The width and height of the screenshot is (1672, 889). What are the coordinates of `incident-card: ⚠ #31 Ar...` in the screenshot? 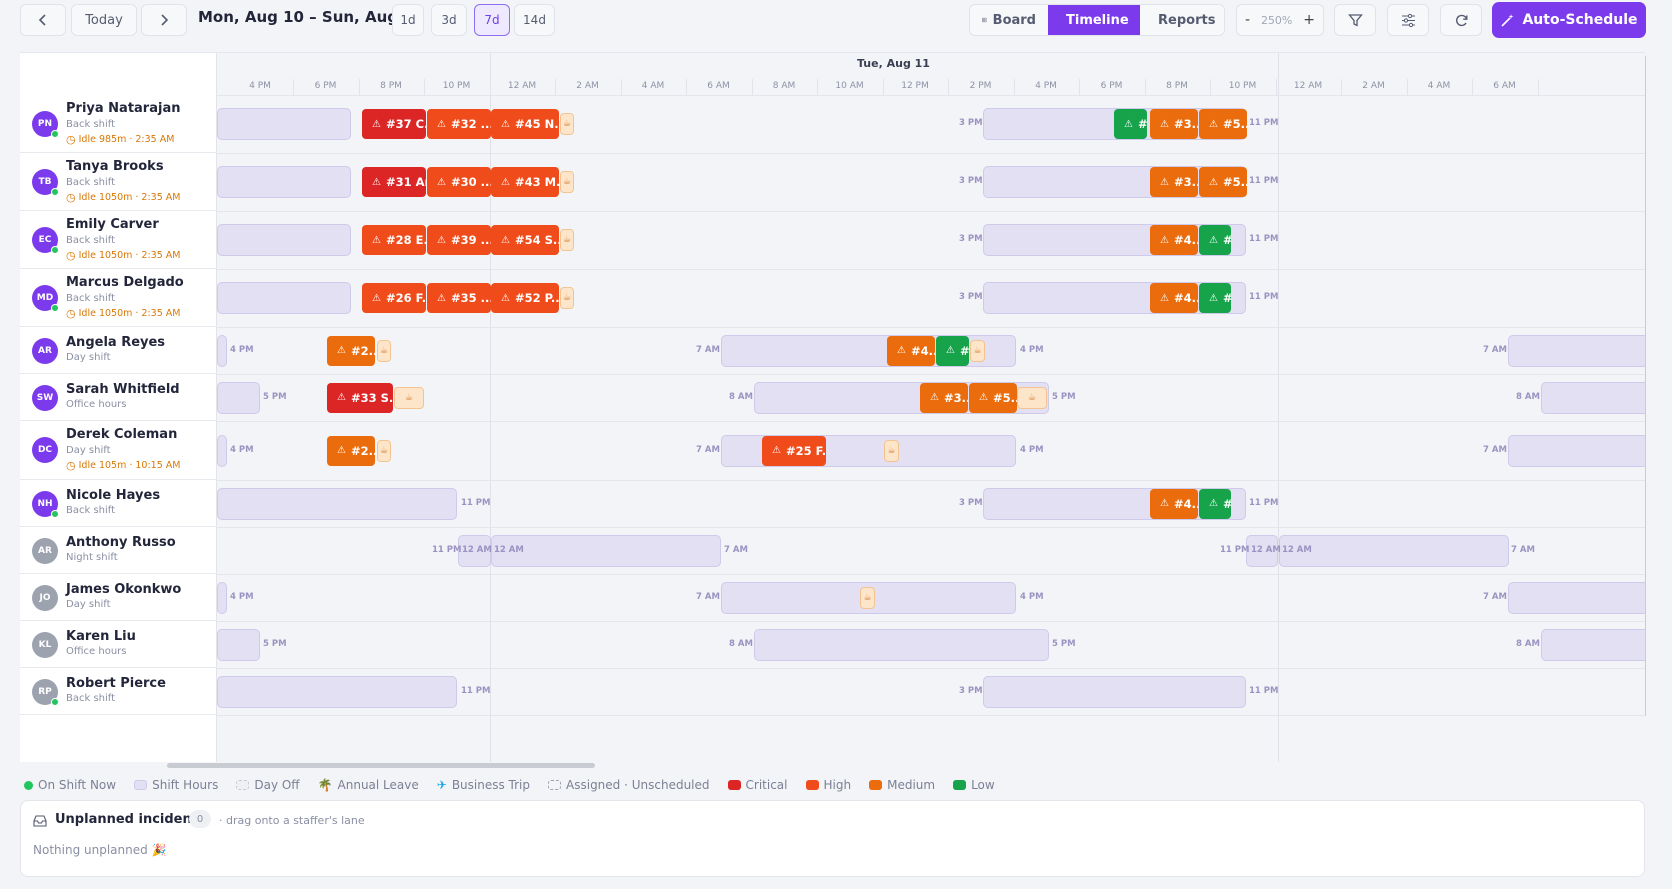 It's located at (394, 182).